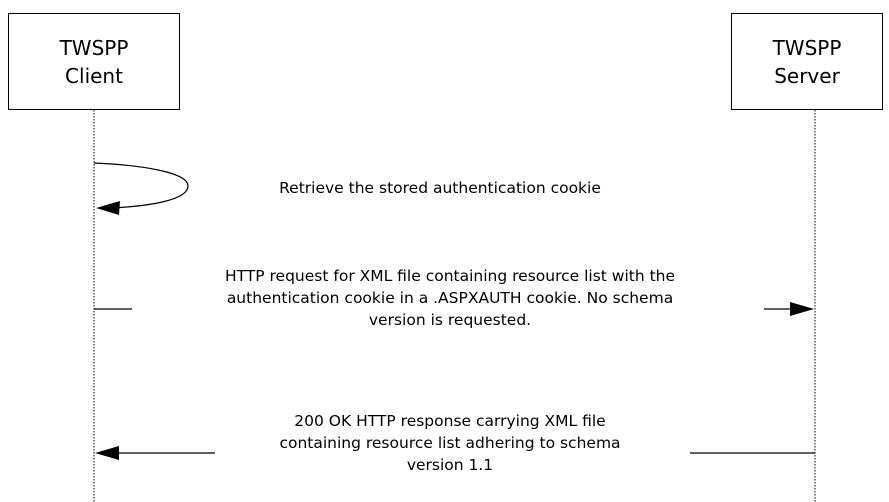 Image resolution: width=889 pixels, height=502 pixels. Describe the element at coordinates (450, 465) in the screenshot. I see `response-message-line3: version 1.1` at that location.